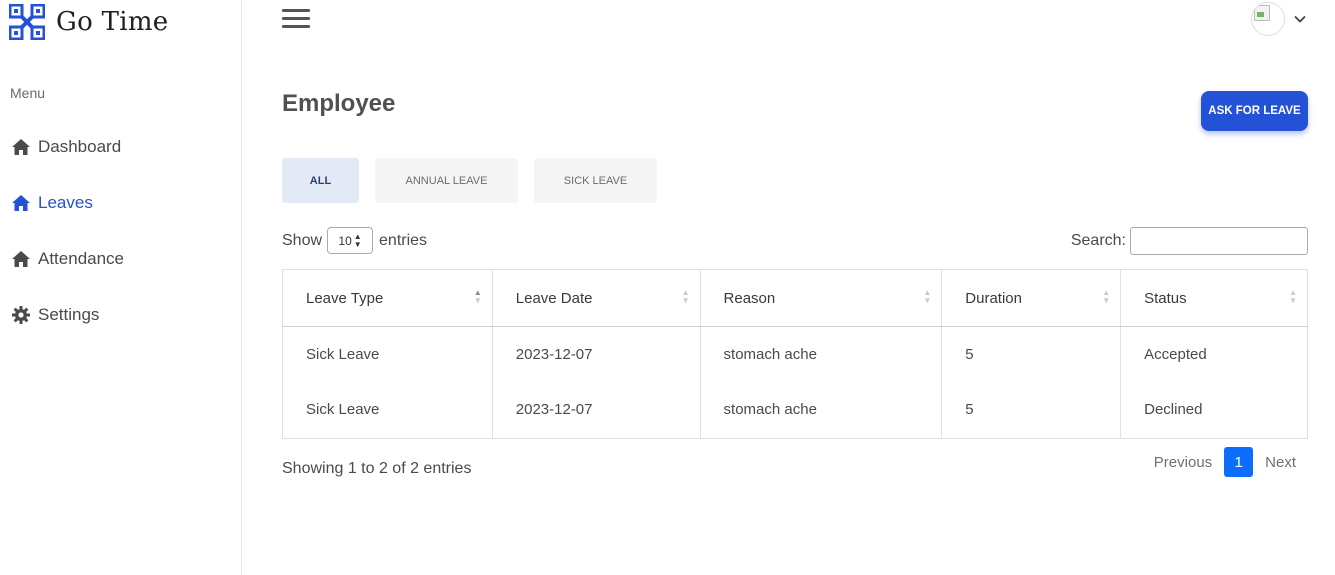 This screenshot has width=1335, height=575. I want to click on search-control: Search:, so click(1189, 241).